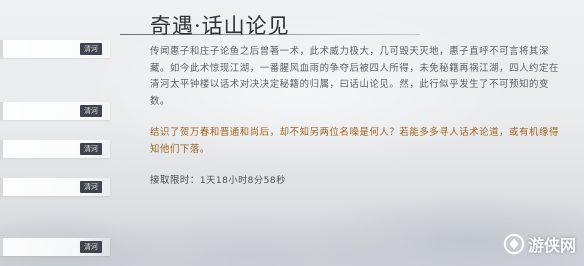  I want to click on quest-deadline: 接取限时：1天18小时8分58秒, so click(218, 179).